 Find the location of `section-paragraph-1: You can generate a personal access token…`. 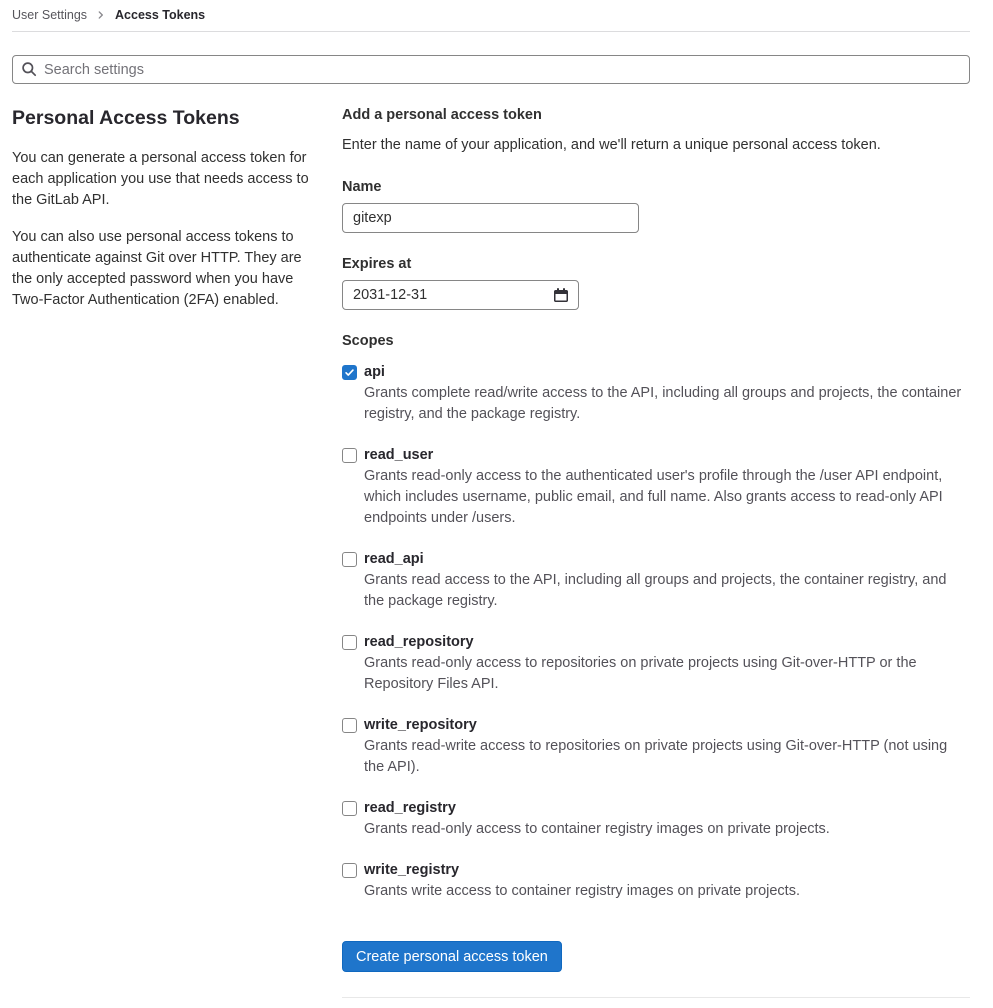

section-paragraph-1: You can generate a personal access token… is located at coordinates (160, 179).